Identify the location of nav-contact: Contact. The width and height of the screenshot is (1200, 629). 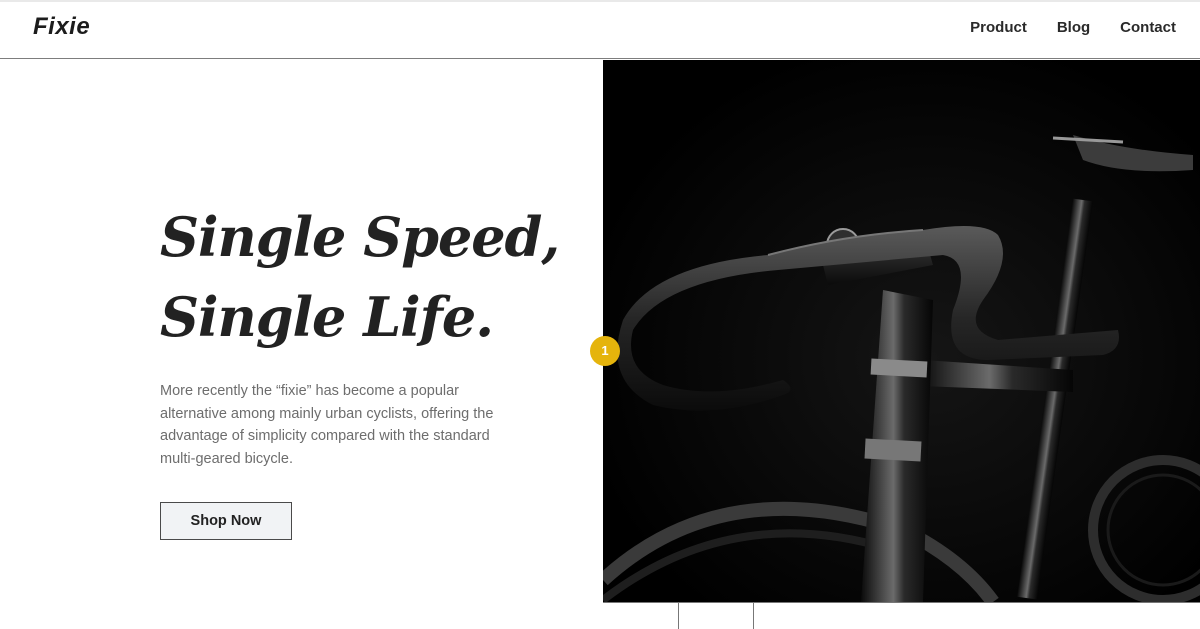
(1148, 27).